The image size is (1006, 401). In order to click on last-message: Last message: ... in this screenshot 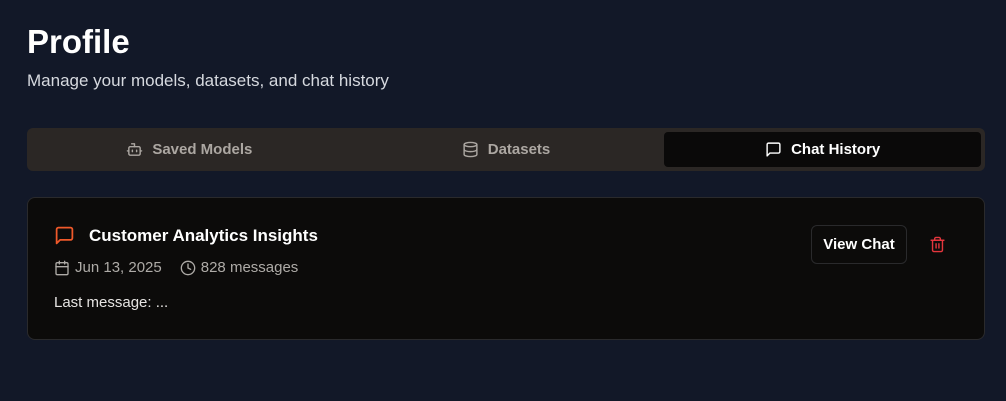, I will do `click(111, 302)`.